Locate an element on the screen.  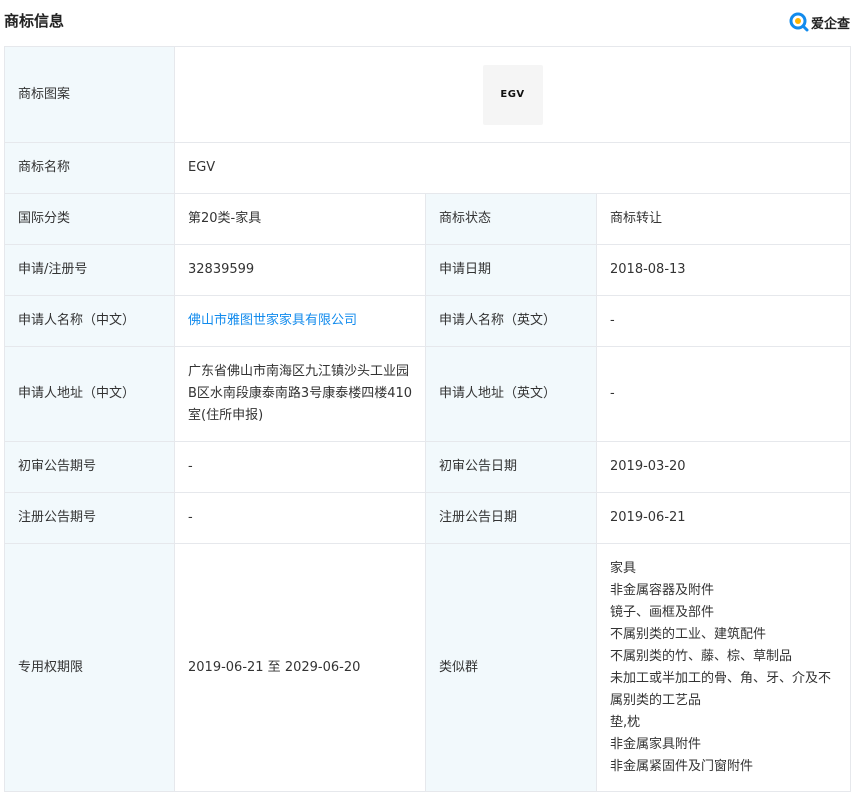
list-item: 镜子、画框及部件 is located at coordinates (662, 612).